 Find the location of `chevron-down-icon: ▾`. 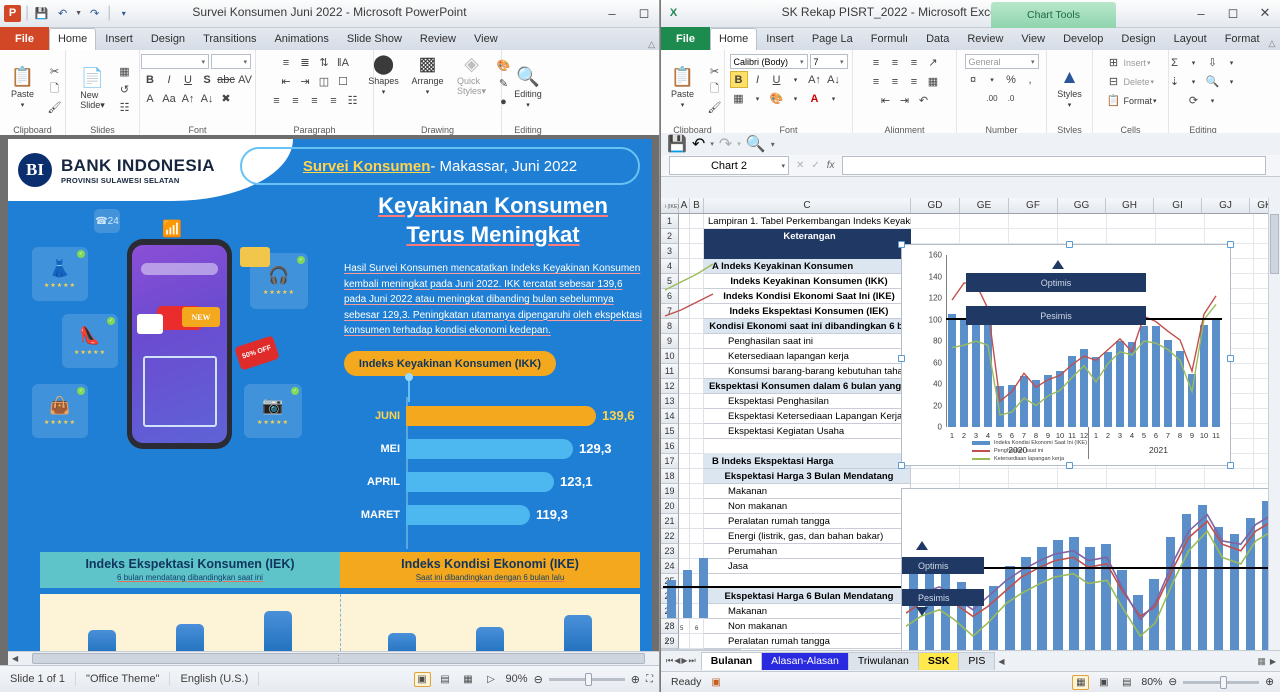

chevron-down-icon: ▾ is located at coordinates (783, 166).